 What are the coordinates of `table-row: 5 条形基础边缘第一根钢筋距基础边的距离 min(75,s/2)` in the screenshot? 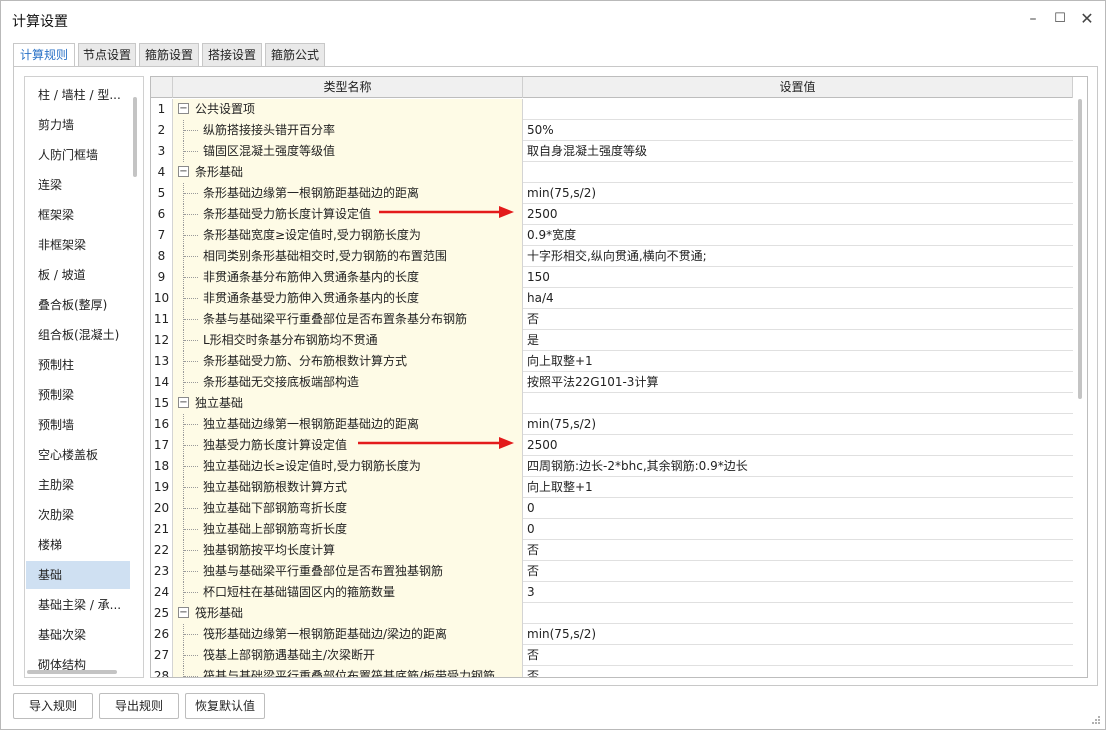 It's located at (612, 193).